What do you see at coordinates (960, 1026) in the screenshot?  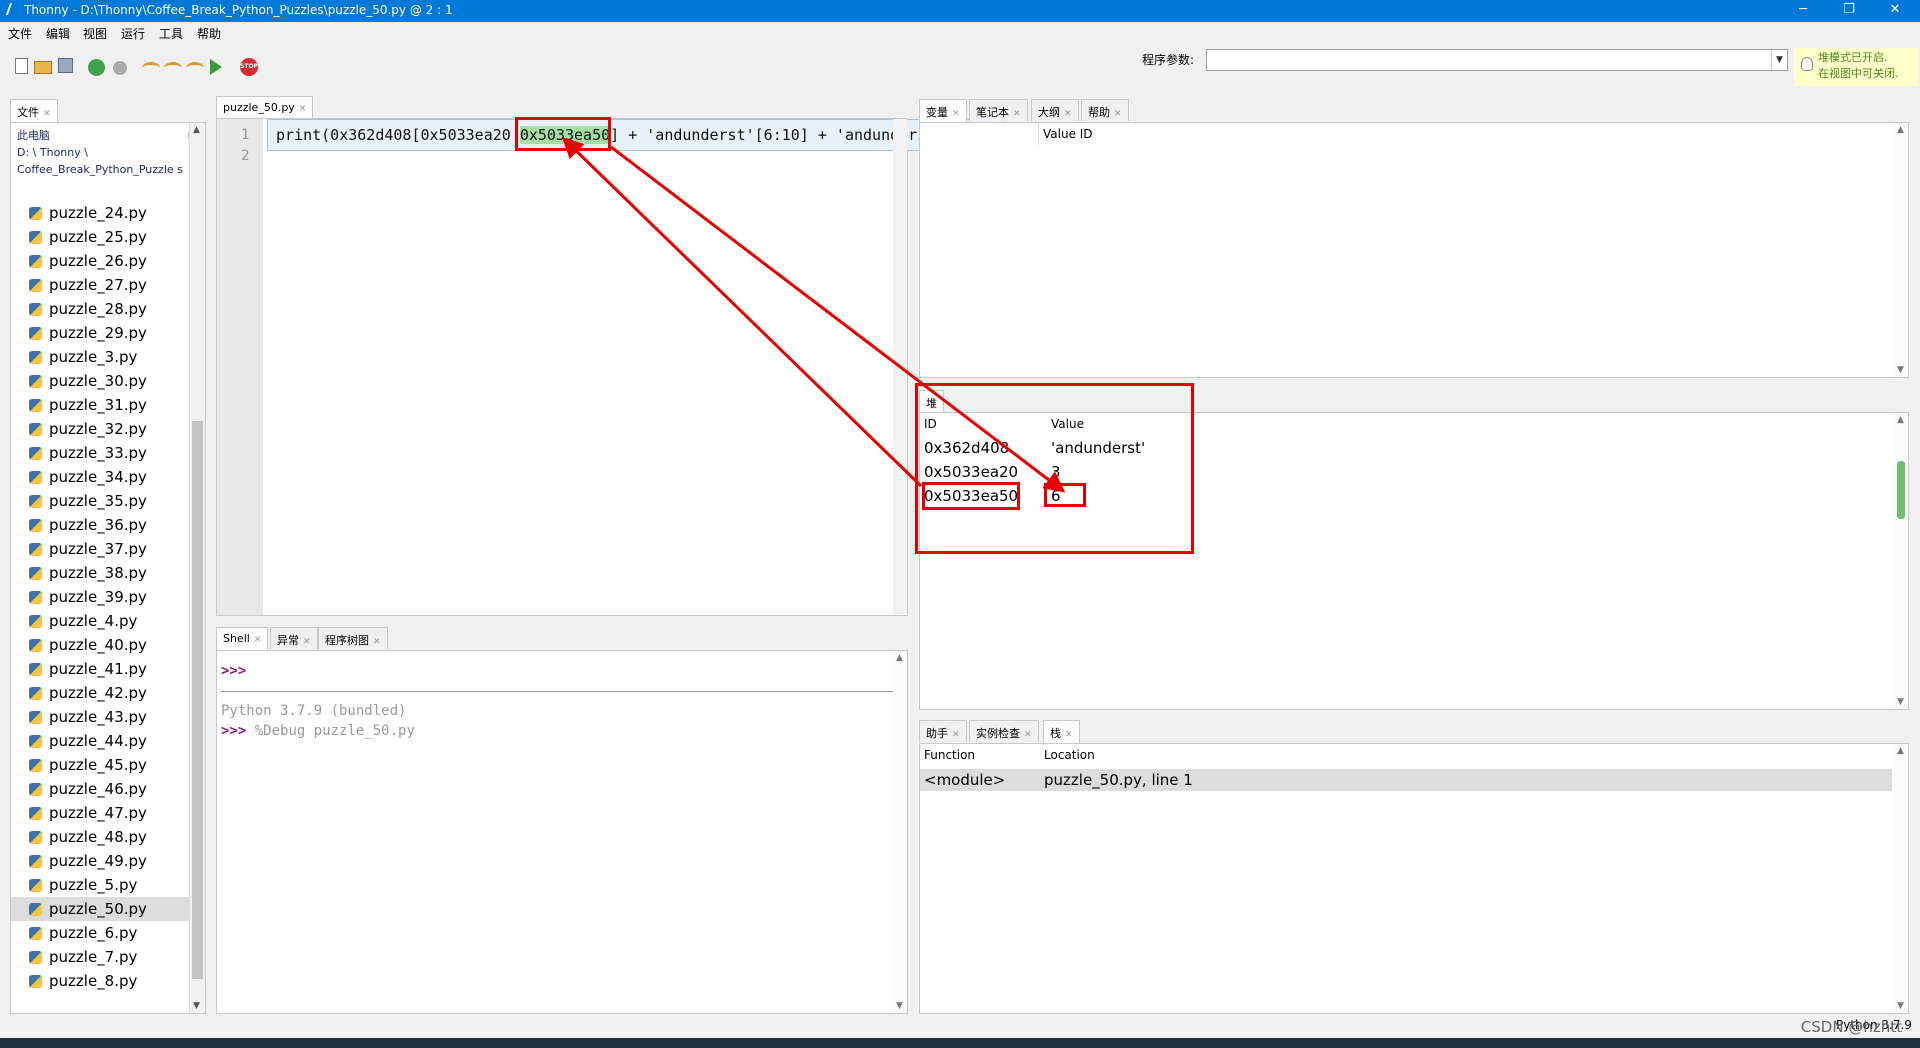 I see `status-bar: Python 3.7.9` at bounding box center [960, 1026].